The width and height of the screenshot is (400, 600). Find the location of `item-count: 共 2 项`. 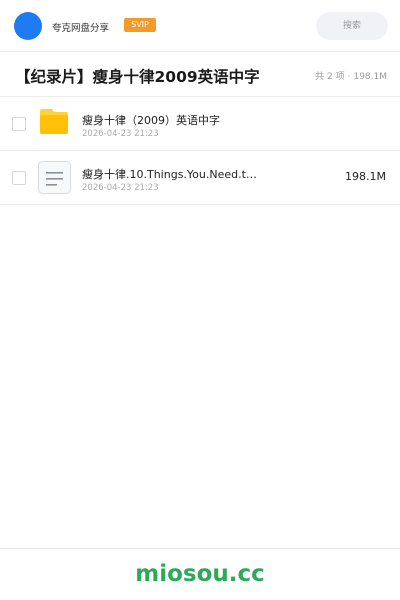

item-count: 共 2 项 is located at coordinates (330, 77).